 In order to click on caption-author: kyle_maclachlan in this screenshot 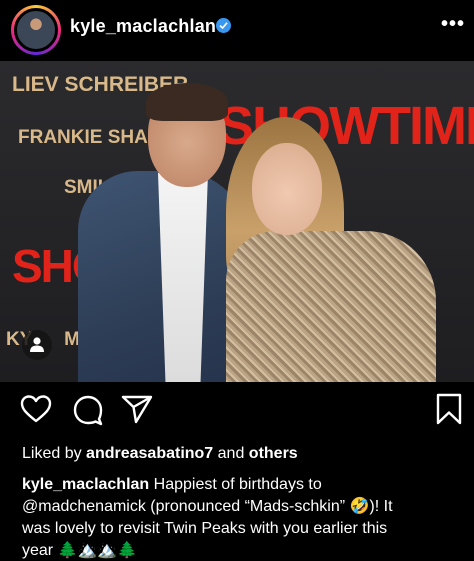, I will do `click(85, 484)`.